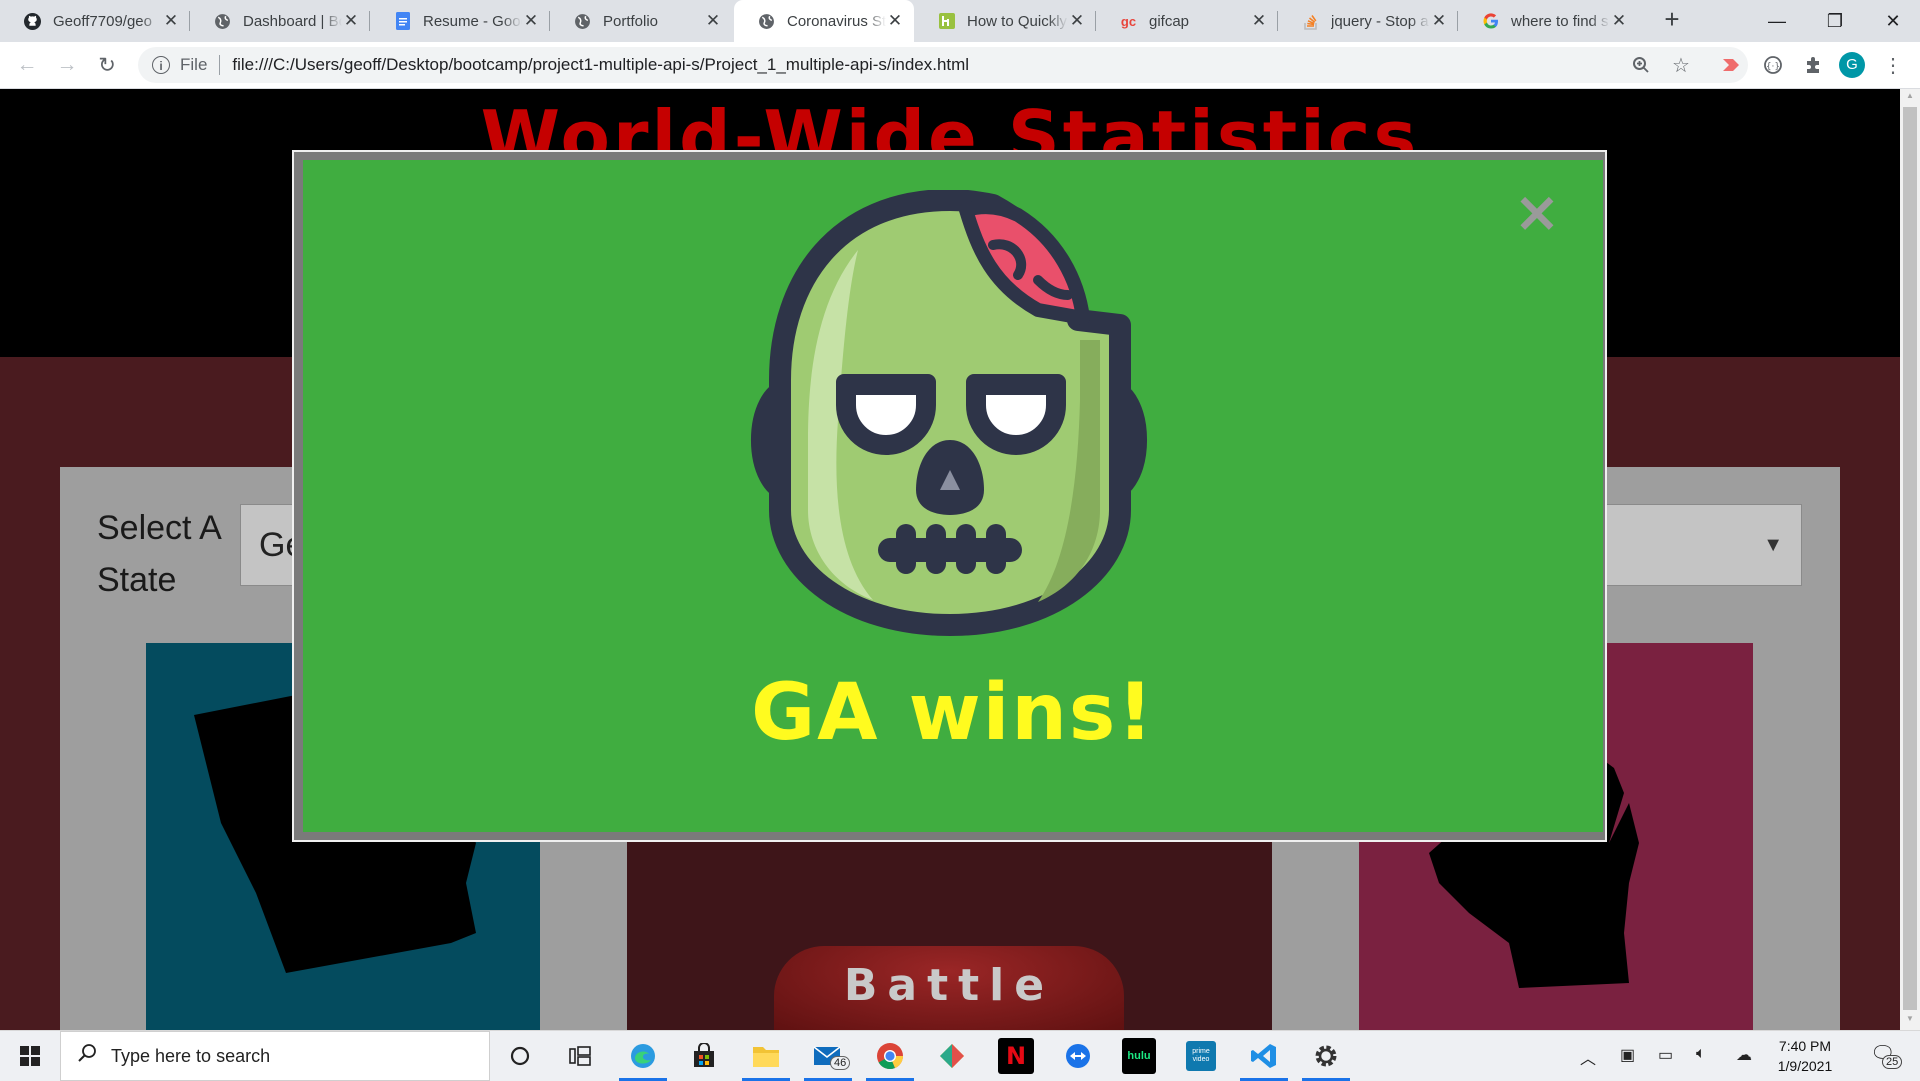 Image resolution: width=1920 pixels, height=1081 pixels. I want to click on zombie-icon, so click(949, 413).